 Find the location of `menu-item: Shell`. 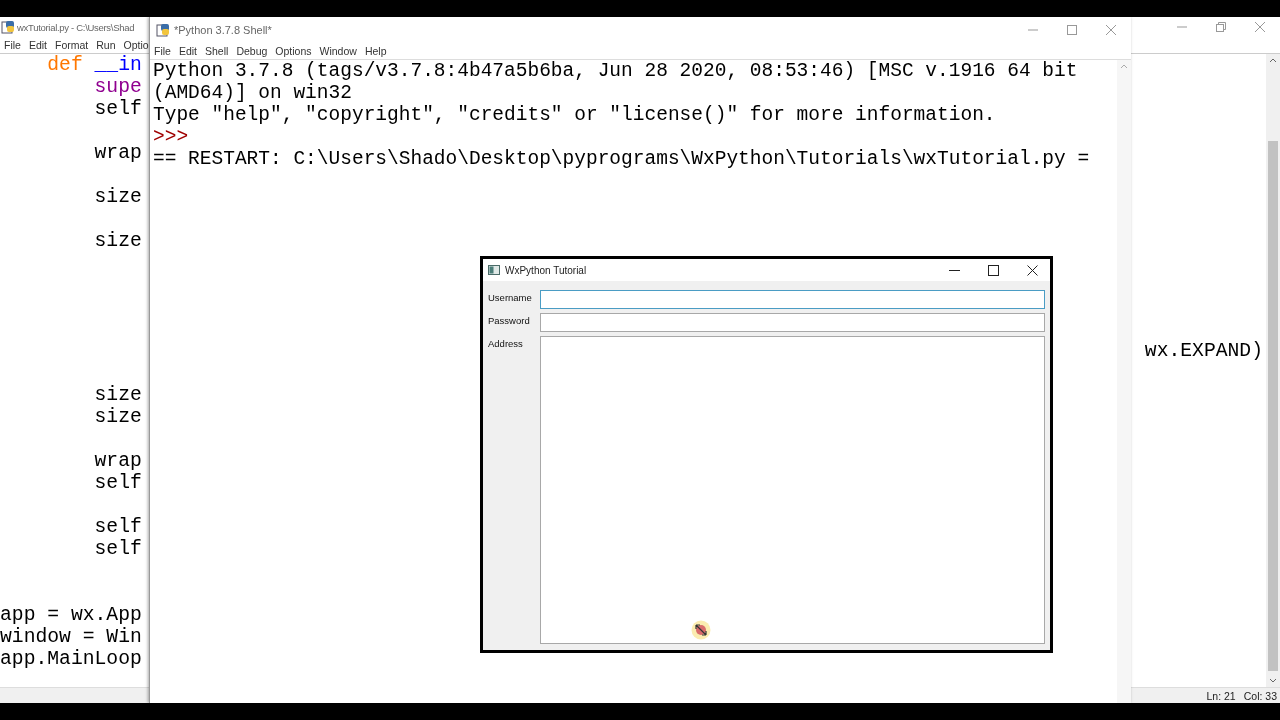

menu-item: Shell is located at coordinates (217, 50).